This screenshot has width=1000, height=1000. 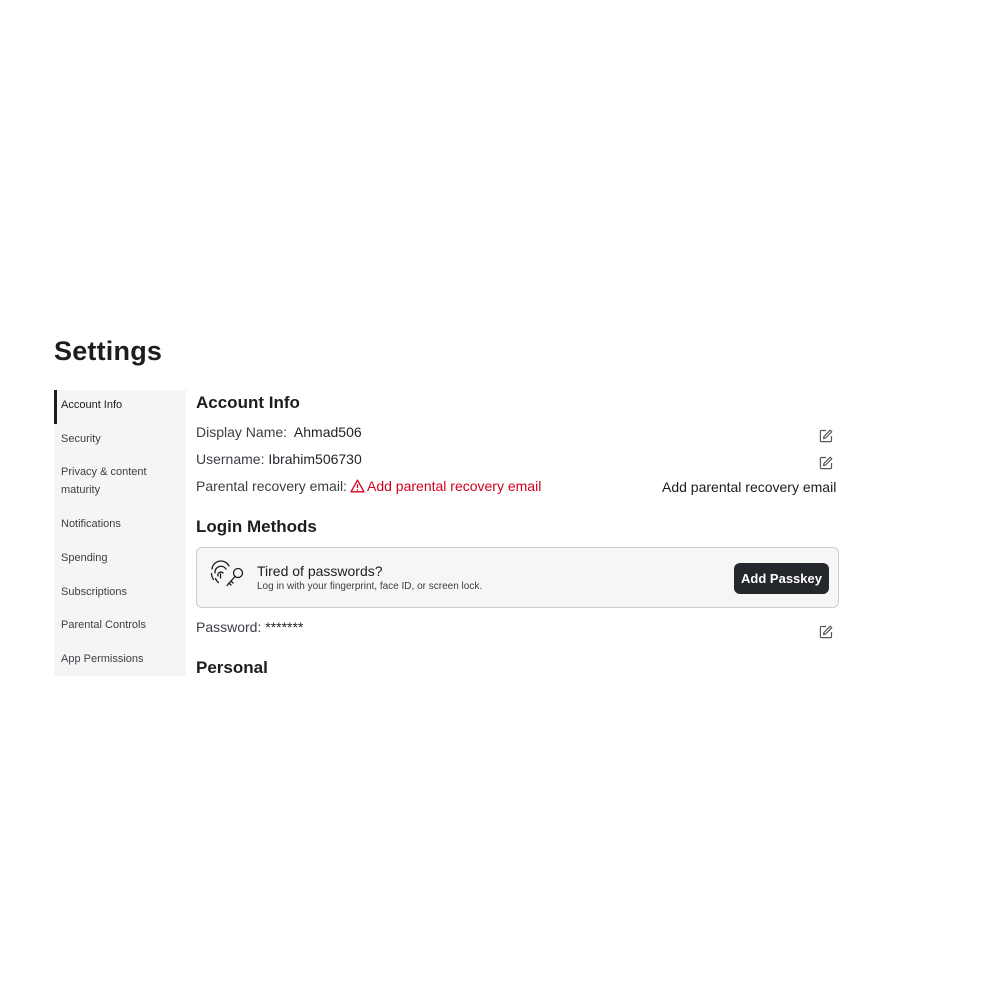 What do you see at coordinates (104, 481) in the screenshot?
I see `sidebar-item-privacy: Privacy & content maturity` at bounding box center [104, 481].